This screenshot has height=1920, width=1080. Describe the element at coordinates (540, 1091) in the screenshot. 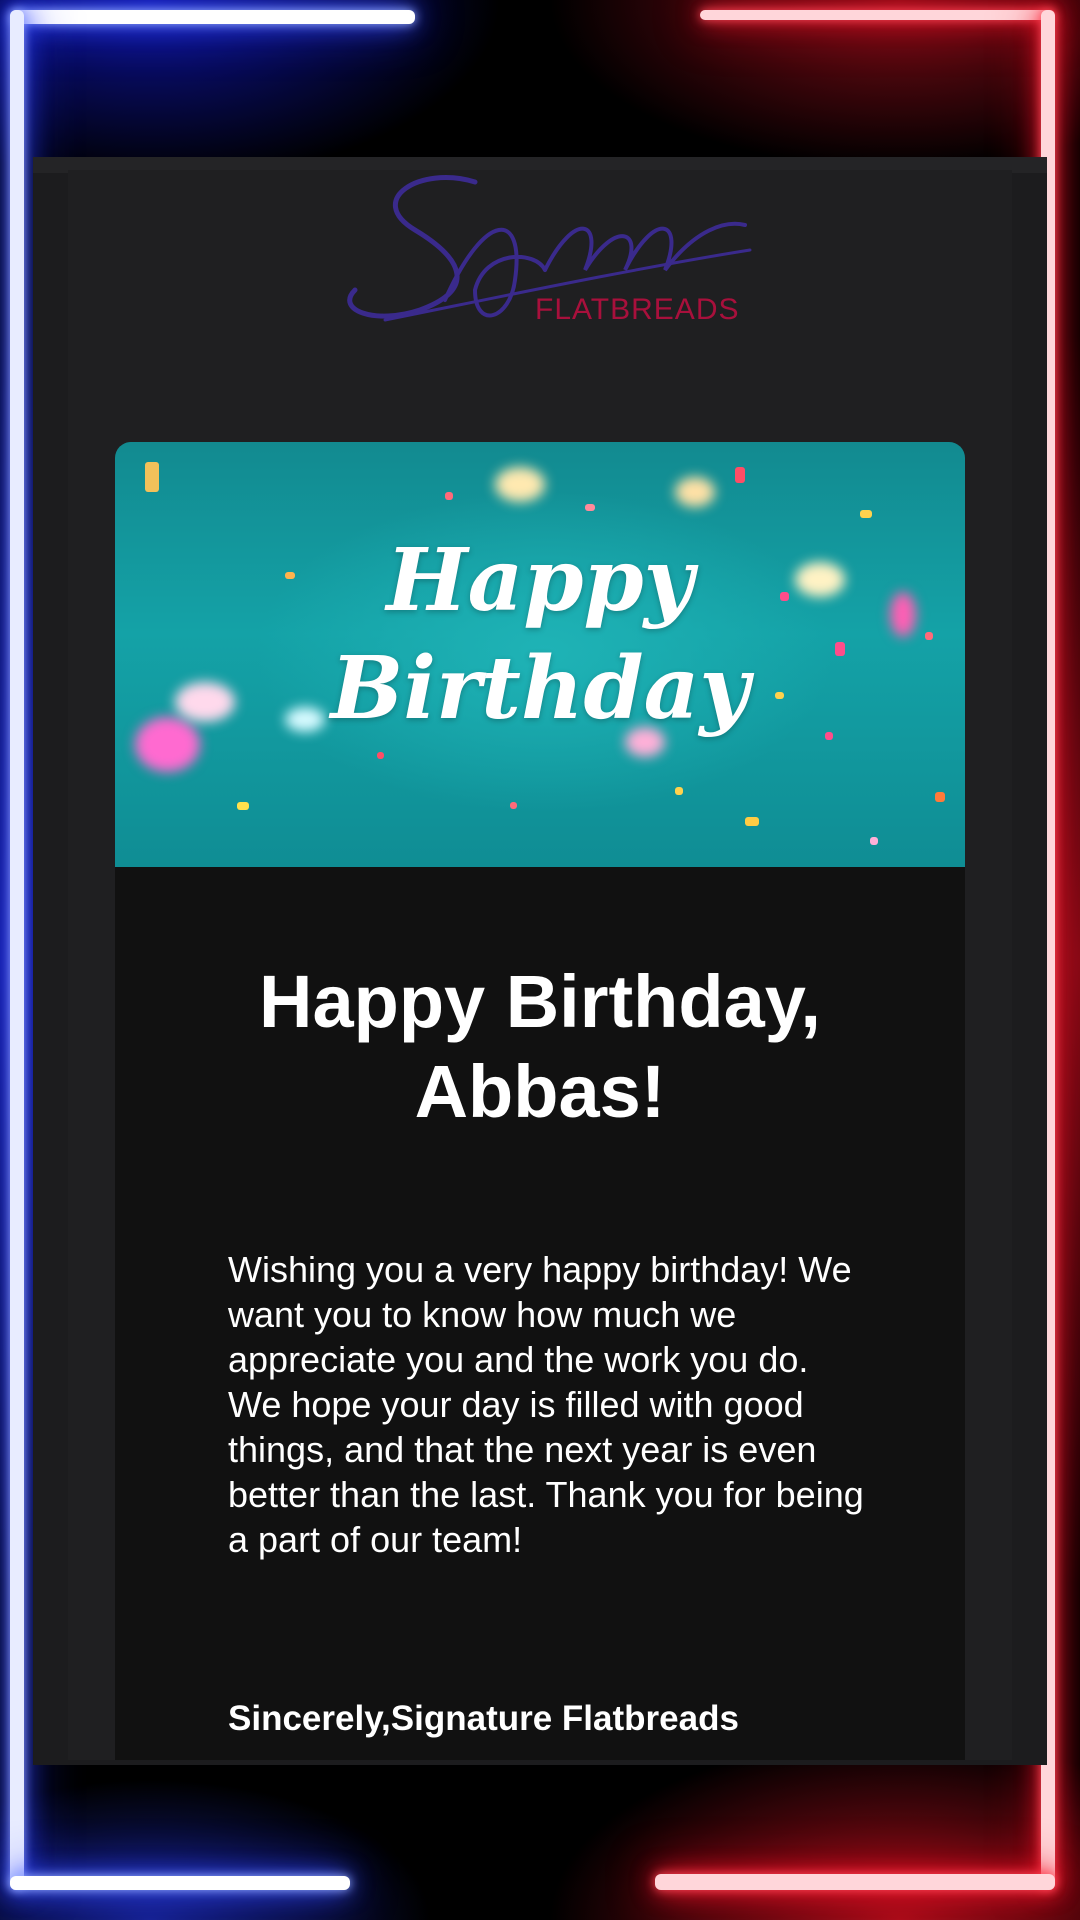

I see `headline-line2: Abbas!` at that location.